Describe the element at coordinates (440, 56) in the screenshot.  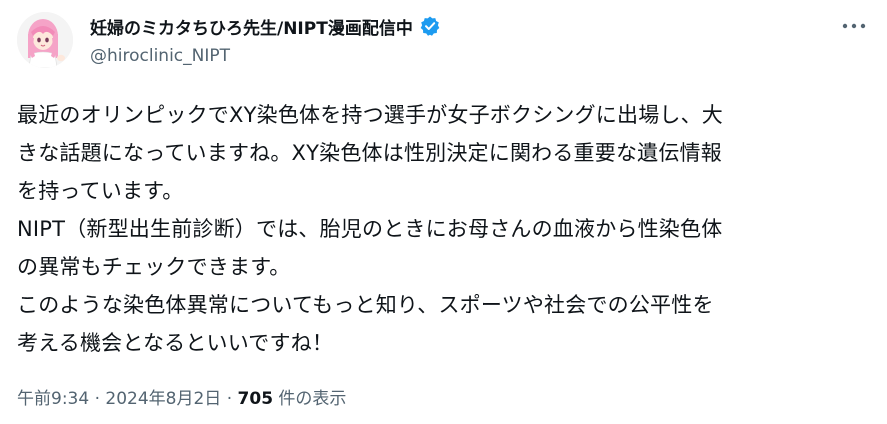
I see `author-handle: @hiroclinic_NIPT` at that location.